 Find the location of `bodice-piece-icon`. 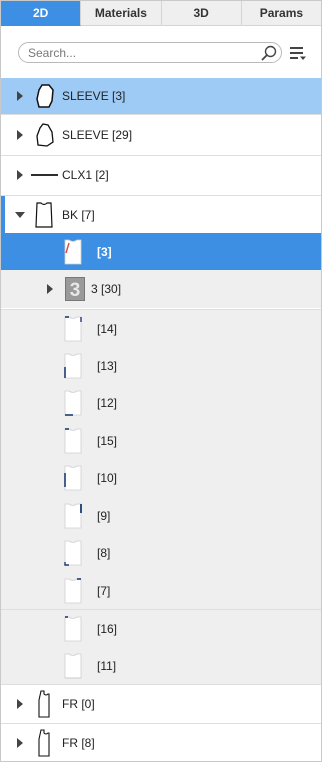

bodice-piece-icon is located at coordinates (44, 214).